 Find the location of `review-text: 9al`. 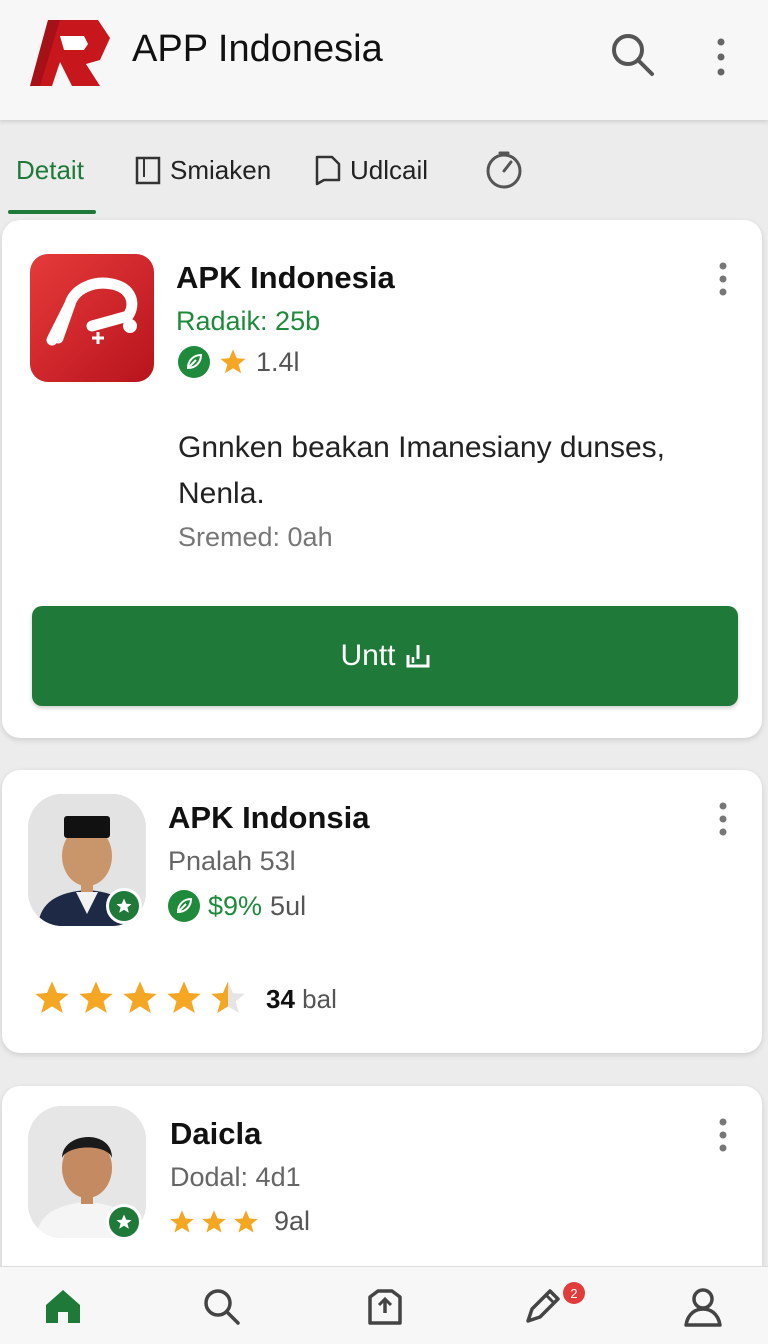

review-text: 9al is located at coordinates (292, 1221).